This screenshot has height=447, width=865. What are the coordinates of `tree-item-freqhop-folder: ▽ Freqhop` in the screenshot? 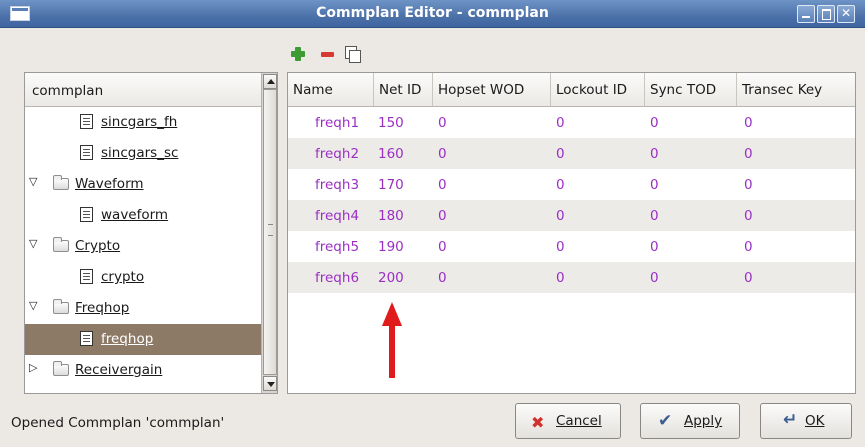 It's located at (143, 308).